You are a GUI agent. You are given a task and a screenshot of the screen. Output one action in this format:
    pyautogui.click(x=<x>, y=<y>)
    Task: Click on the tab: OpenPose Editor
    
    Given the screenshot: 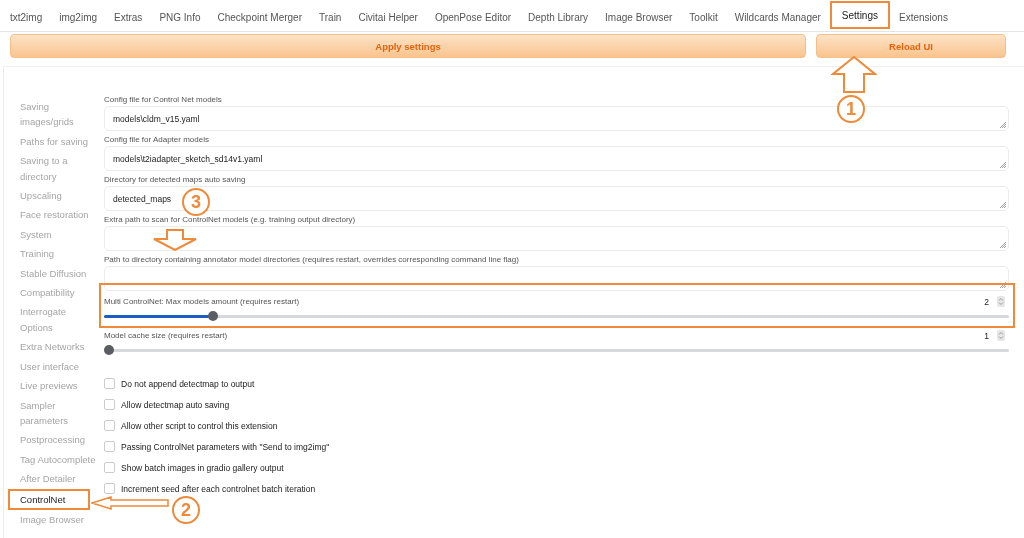 What is the action you would take?
    pyautogui.click(x=473, y=16)
    